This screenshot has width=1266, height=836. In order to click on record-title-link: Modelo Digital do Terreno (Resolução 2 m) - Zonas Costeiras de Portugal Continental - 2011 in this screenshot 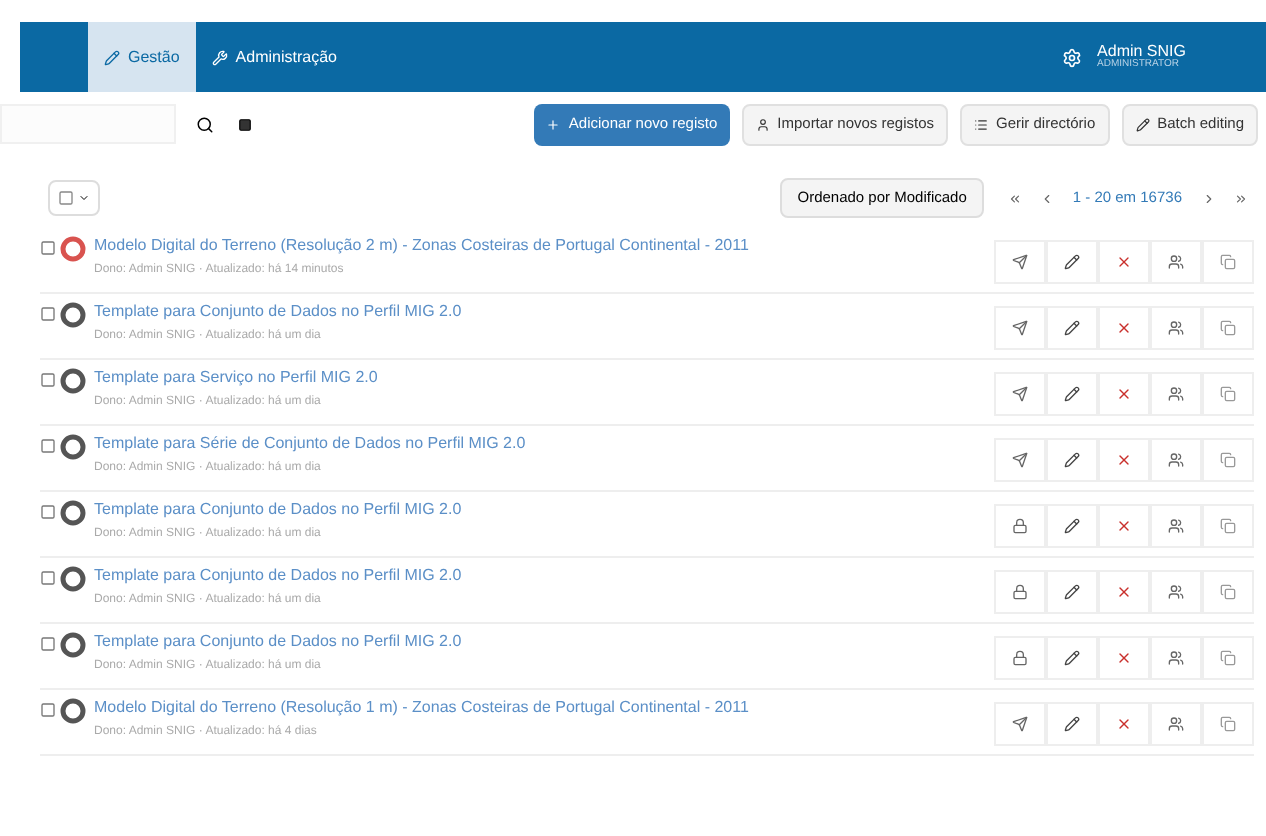, I will do `click(504, 246)`.